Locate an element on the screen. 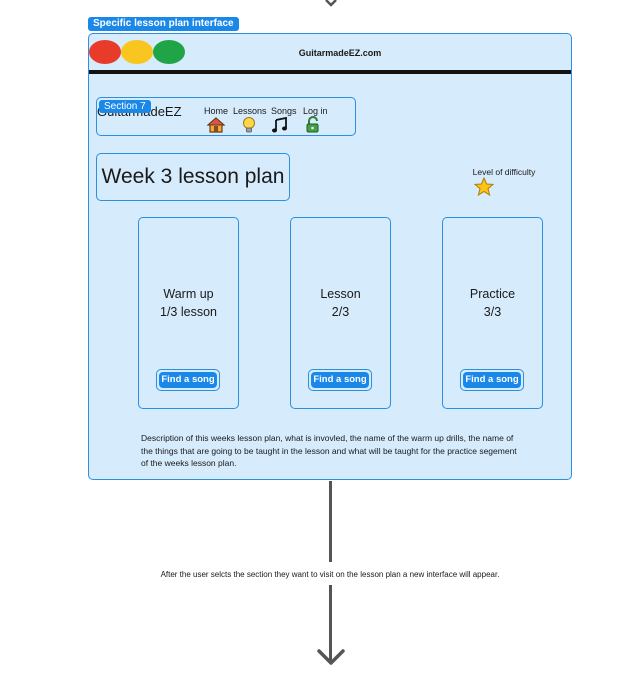 This screenshot has width=626, height=673. maximize-window-button is located at coordinates (169, 52).